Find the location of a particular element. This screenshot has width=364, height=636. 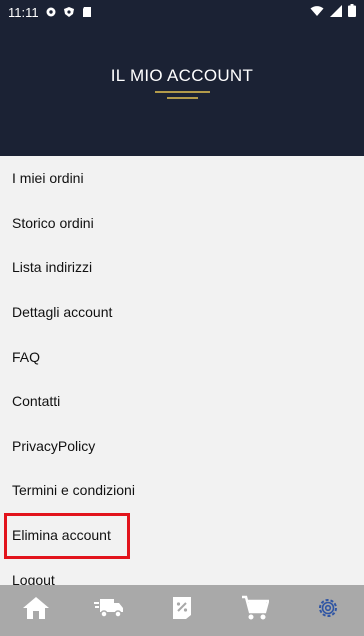

home-icon is located at coordinates (36, 610).